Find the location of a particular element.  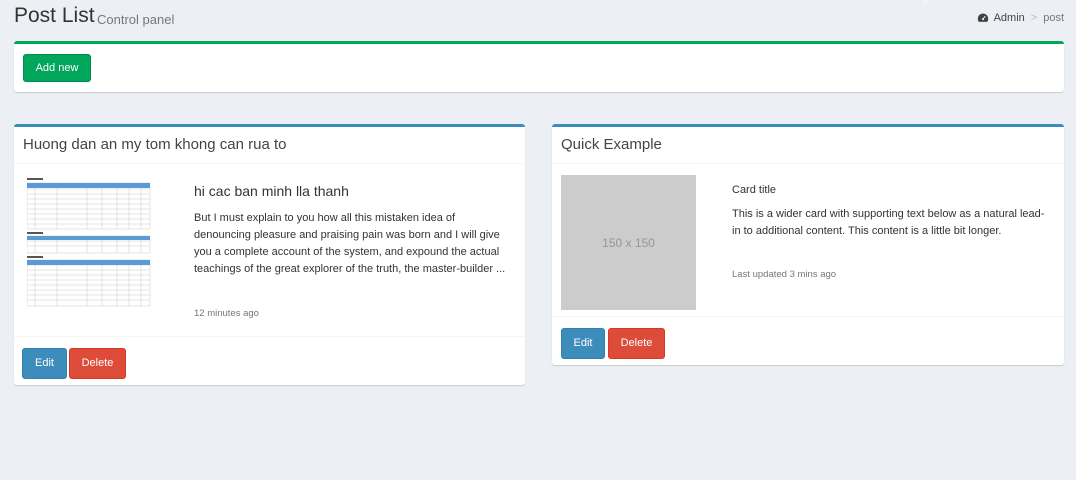

dashboard-icon is located at coordinates (982, 17).